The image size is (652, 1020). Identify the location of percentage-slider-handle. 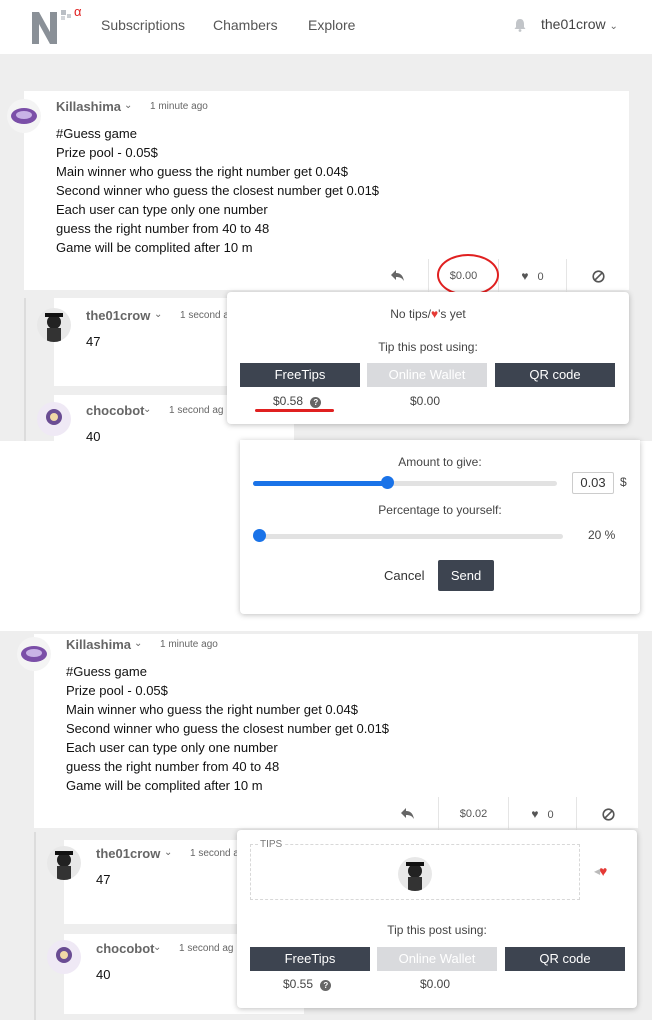
(259, 535).